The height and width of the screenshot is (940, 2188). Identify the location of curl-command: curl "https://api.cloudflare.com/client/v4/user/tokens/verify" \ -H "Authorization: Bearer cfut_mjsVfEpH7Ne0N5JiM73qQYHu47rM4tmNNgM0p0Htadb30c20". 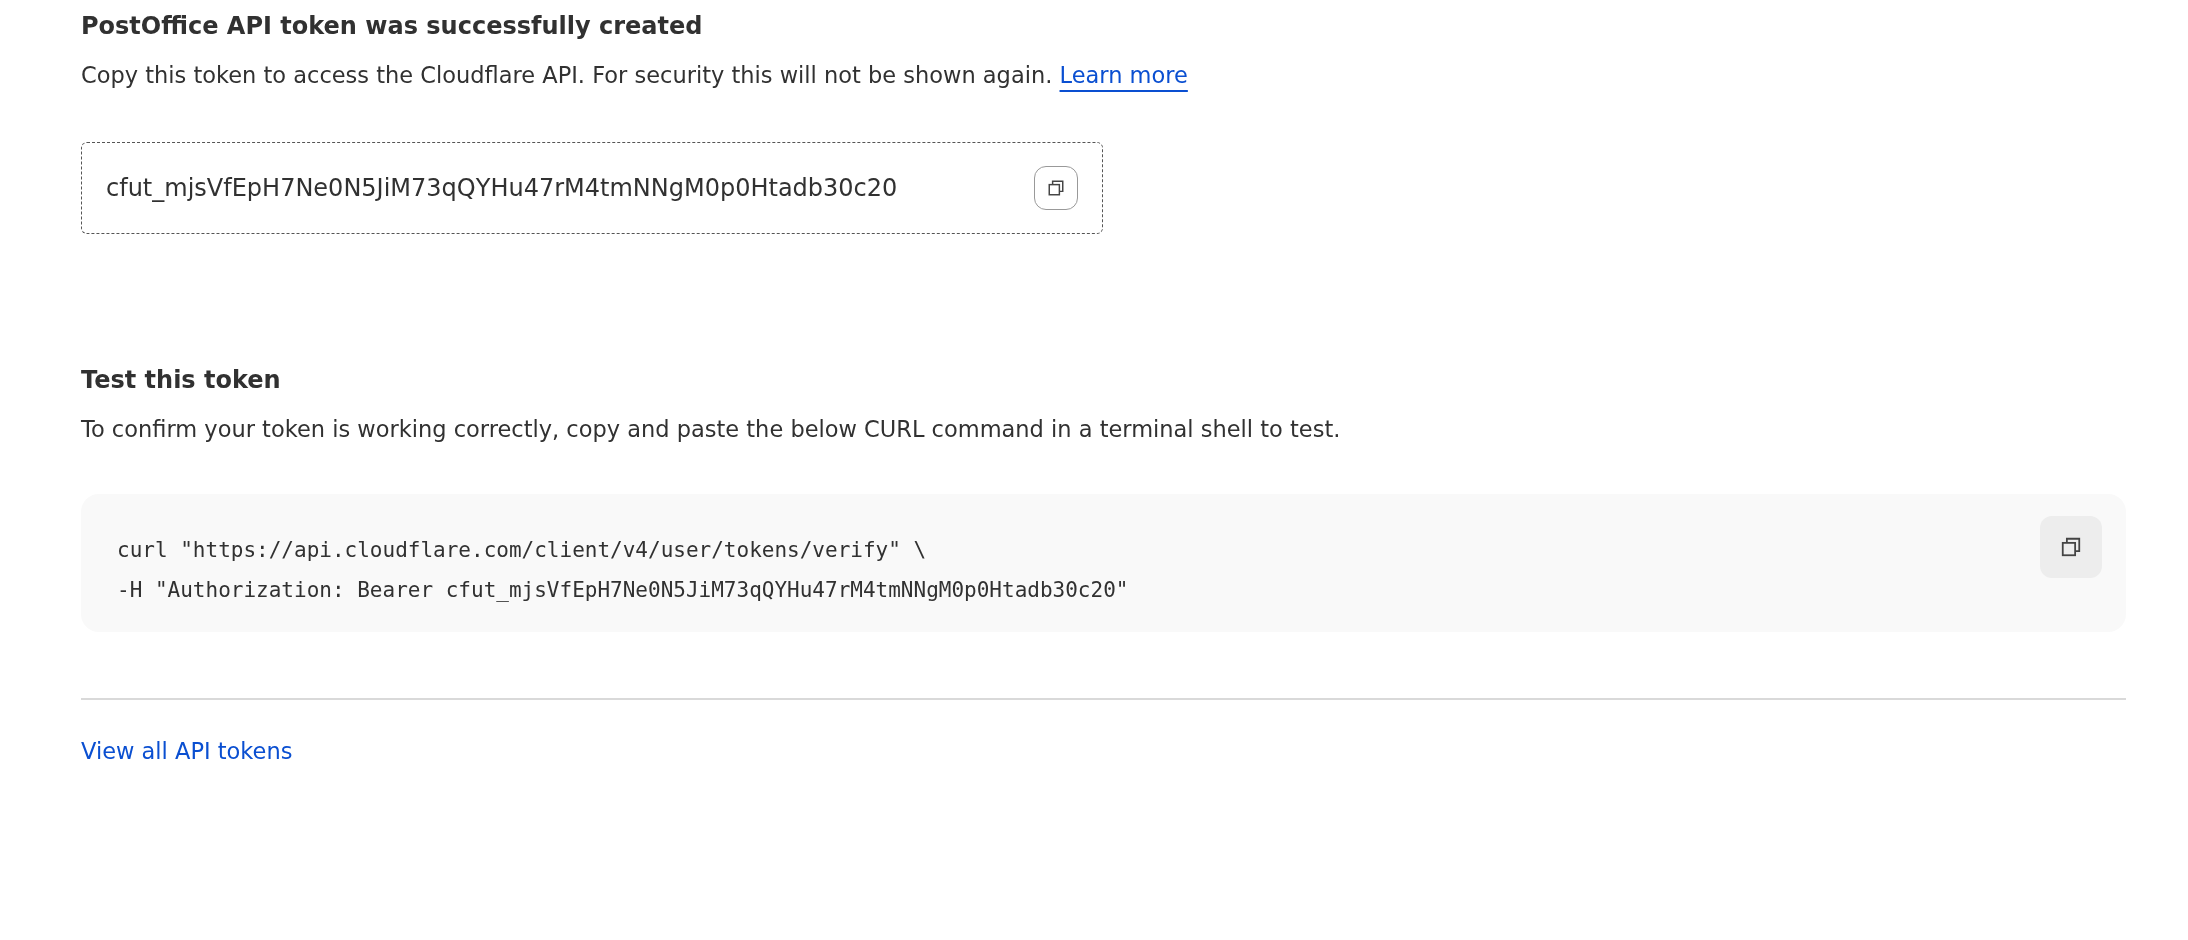
(623, 570).